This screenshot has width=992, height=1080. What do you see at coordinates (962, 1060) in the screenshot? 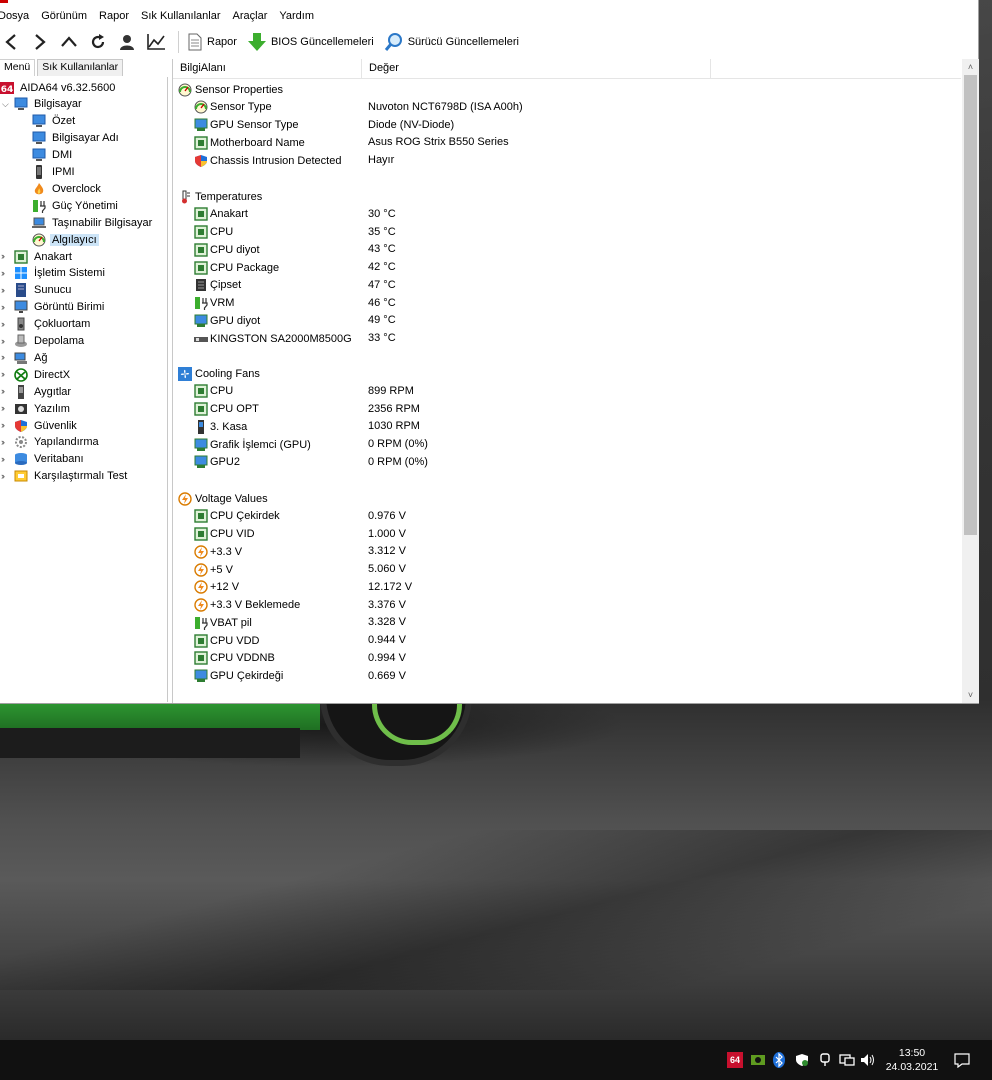
I see `notification-center-icon` at bounding box center [962, 1060].